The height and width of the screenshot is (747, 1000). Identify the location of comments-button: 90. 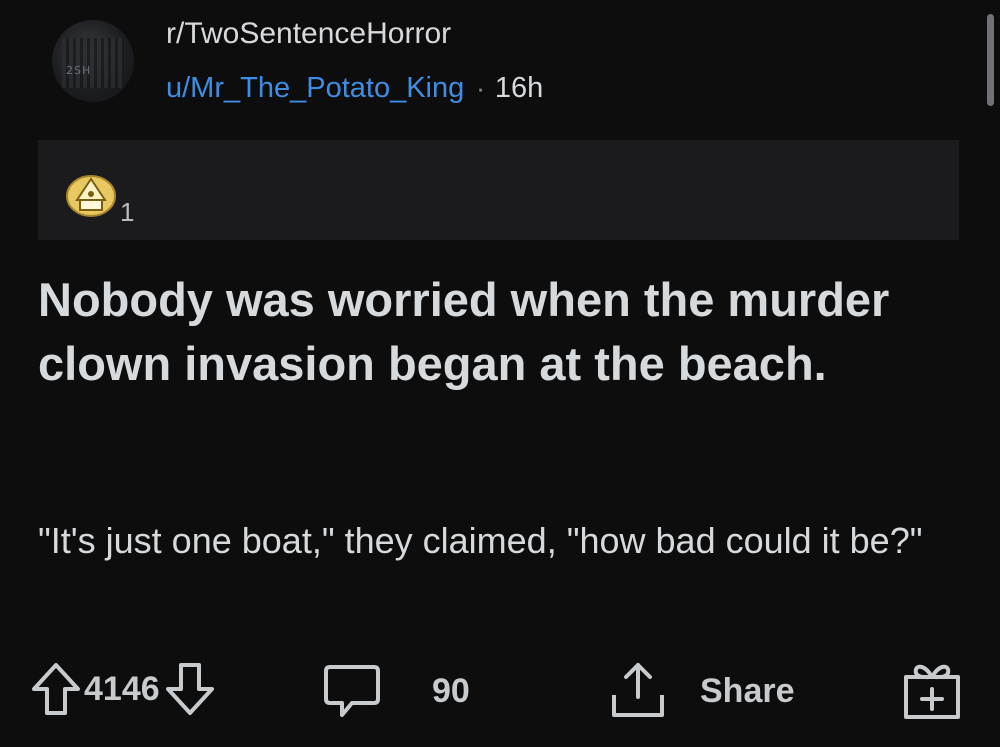
(396, 691).